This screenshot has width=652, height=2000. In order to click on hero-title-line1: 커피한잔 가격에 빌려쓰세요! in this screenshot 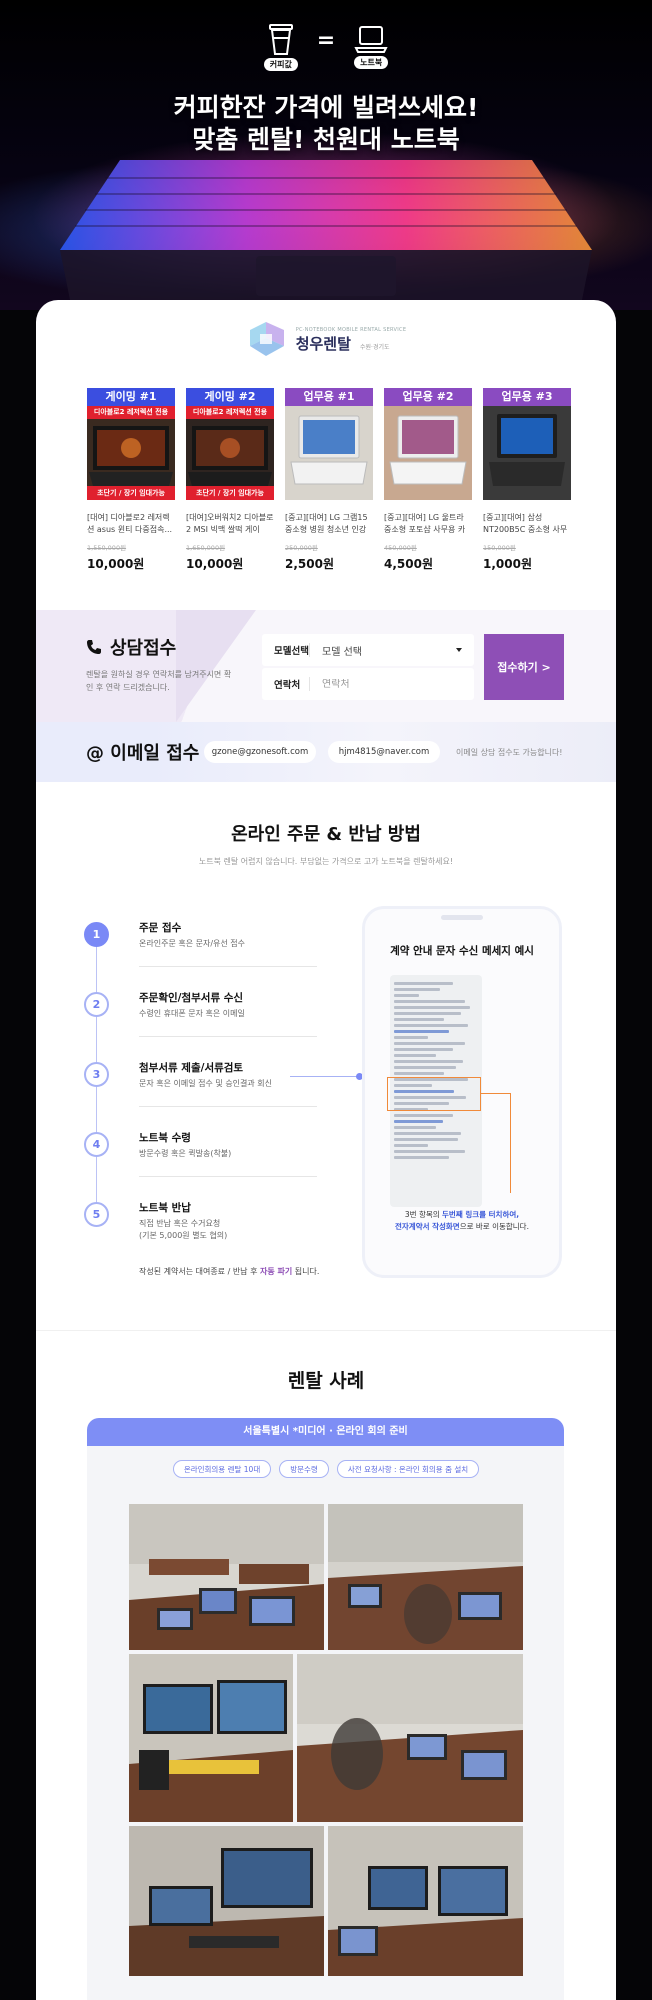, I will do `click(326, 107)`.